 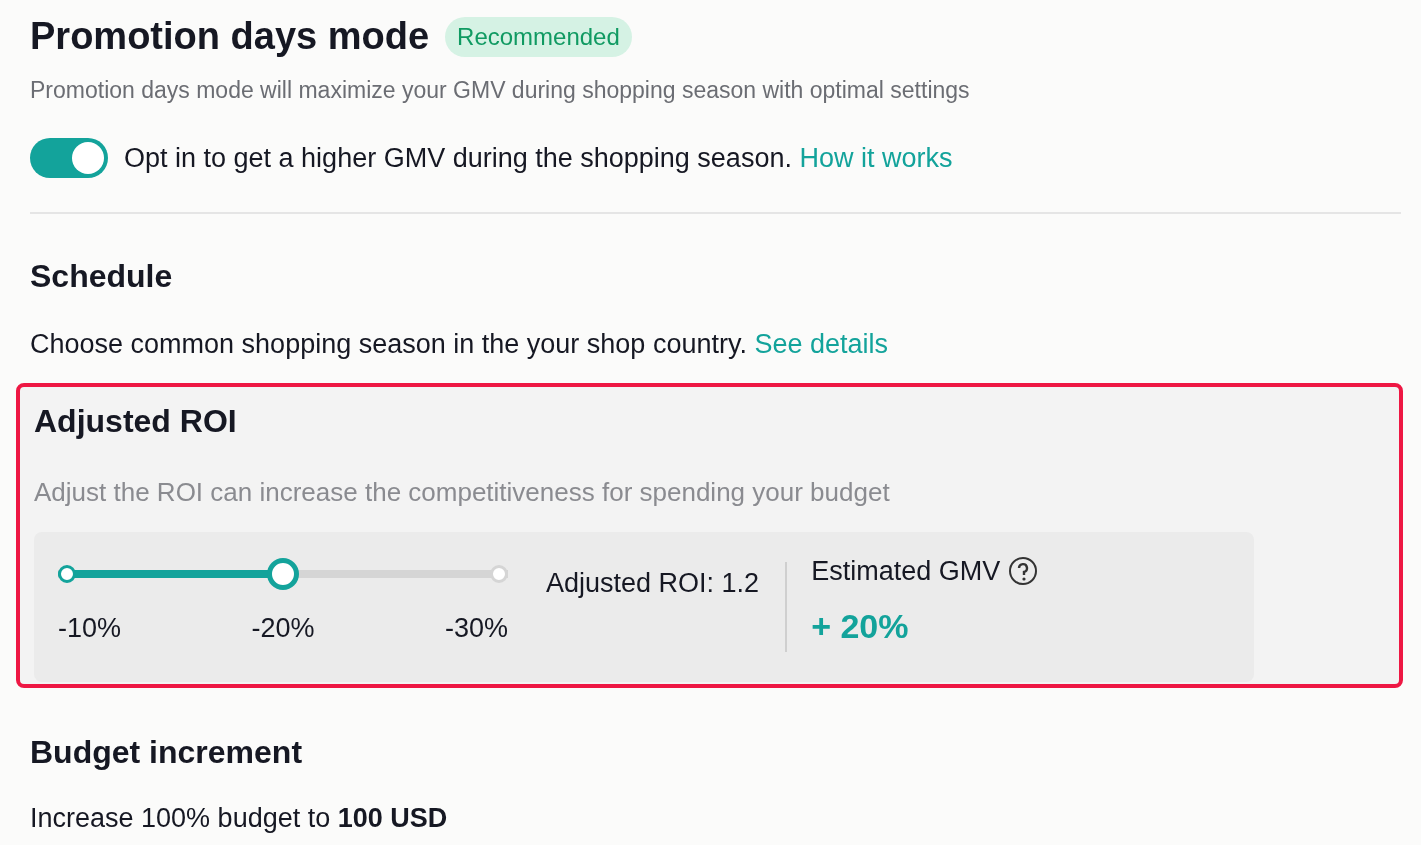 What do you see at coordinates (239, 818) in the screenshot?
I see `budget-text: Increase 100% budget to 100 USD` at bounding box center [239, 818].